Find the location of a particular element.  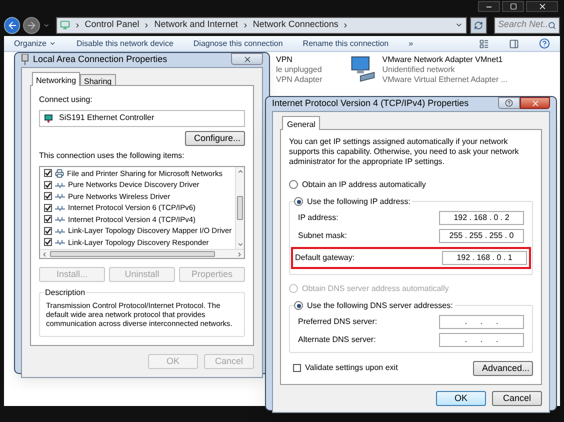

back-button is located at coordinates (12, 25).